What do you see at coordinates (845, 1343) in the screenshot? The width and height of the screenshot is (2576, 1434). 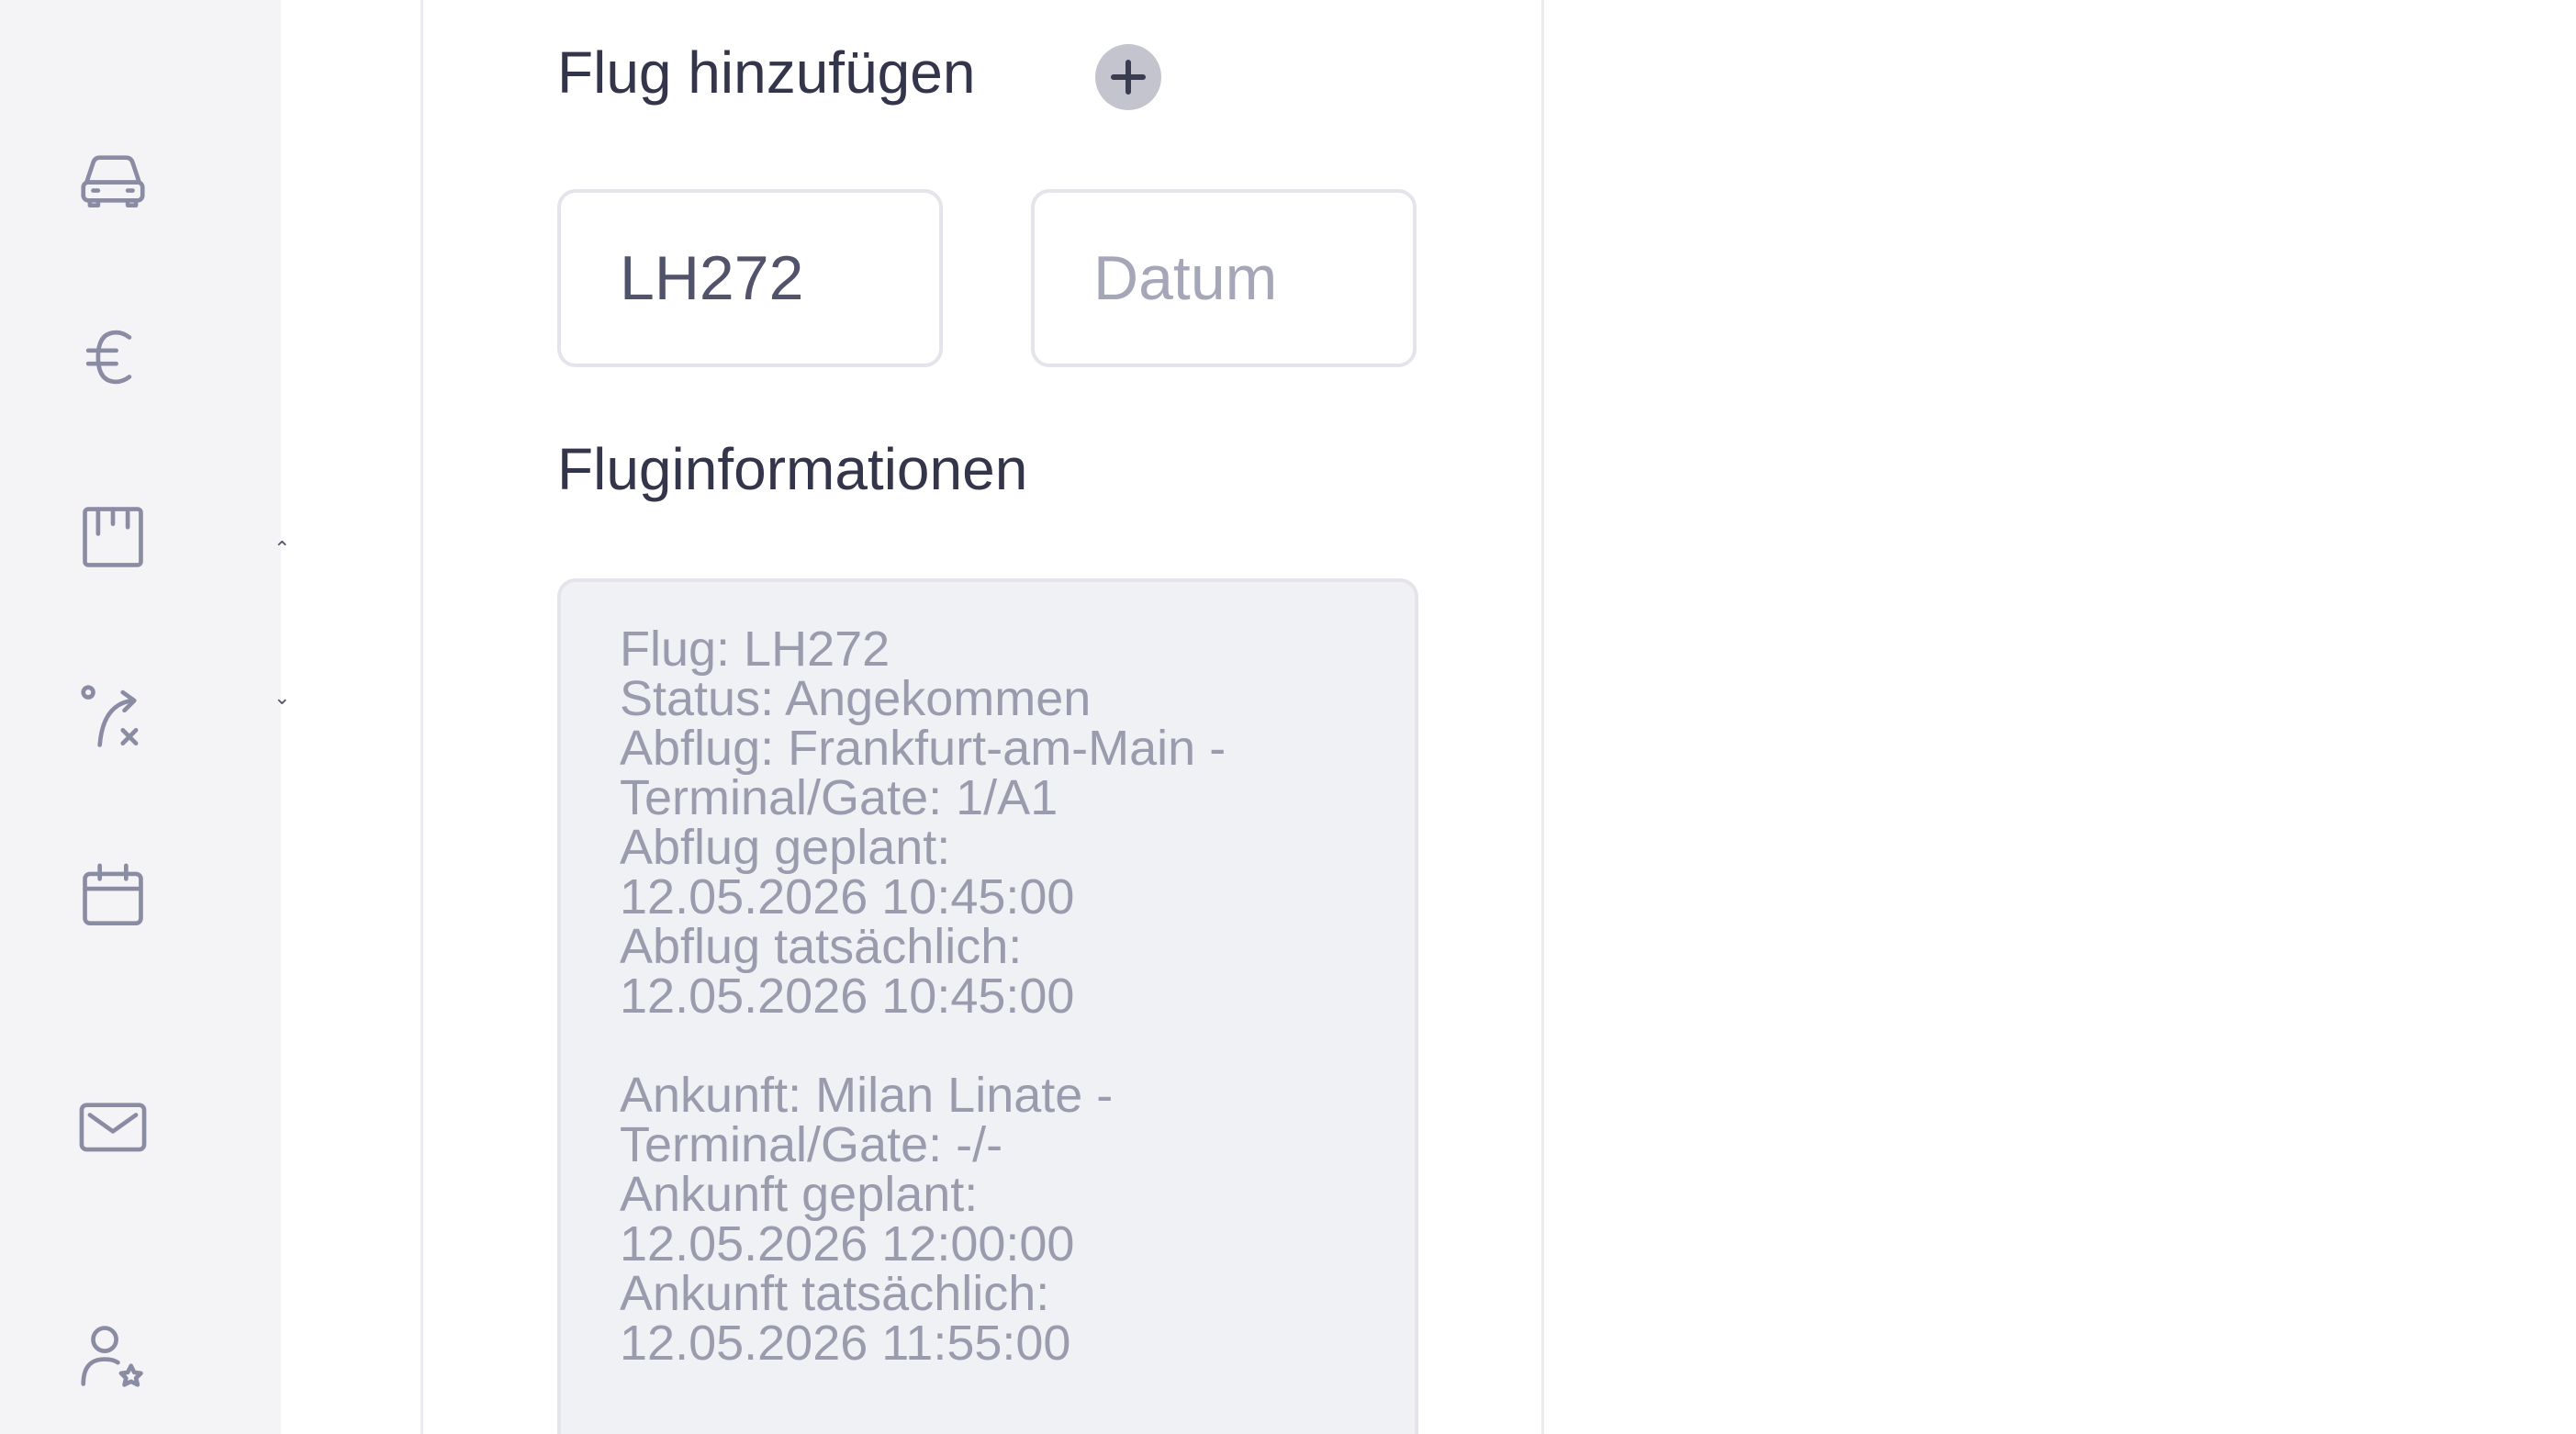 I see `info-line: 12.05.2026 11:55:00` at bounding box center [845, 1343].